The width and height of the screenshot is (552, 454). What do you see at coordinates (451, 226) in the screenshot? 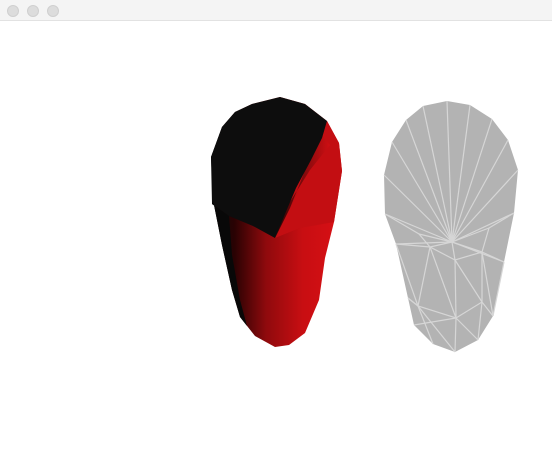
I see `wireframe-capsule` at bounding box center [451, 226].